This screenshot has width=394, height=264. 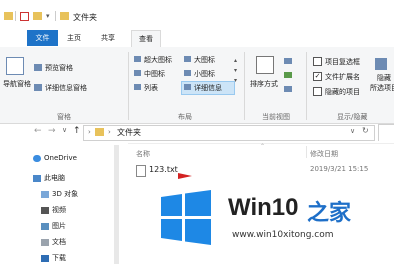 I want to click on nav-item-onedrive: OneDrive, so click(x=55, y=158).